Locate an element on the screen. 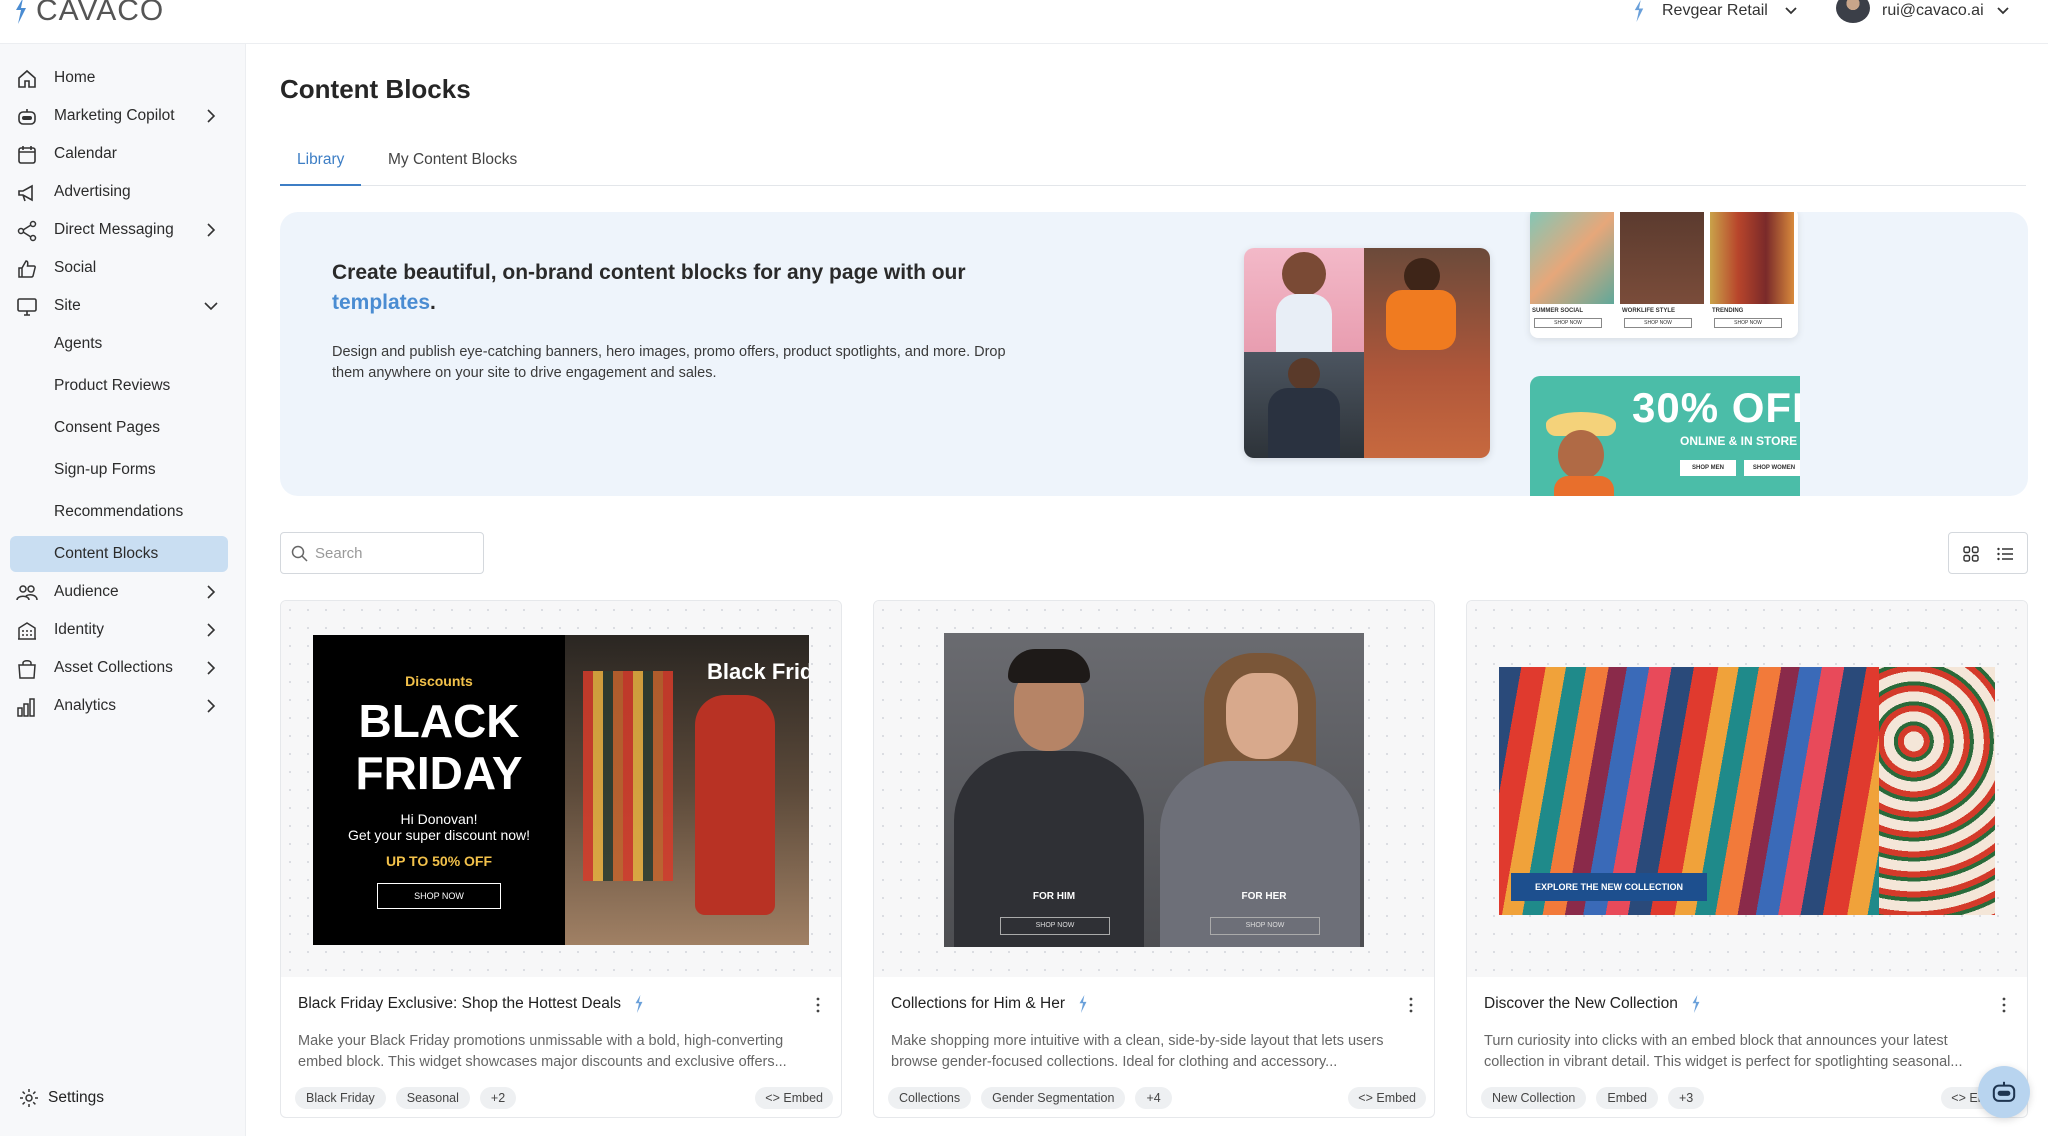  avatar is located at coordinates (1853, 11).